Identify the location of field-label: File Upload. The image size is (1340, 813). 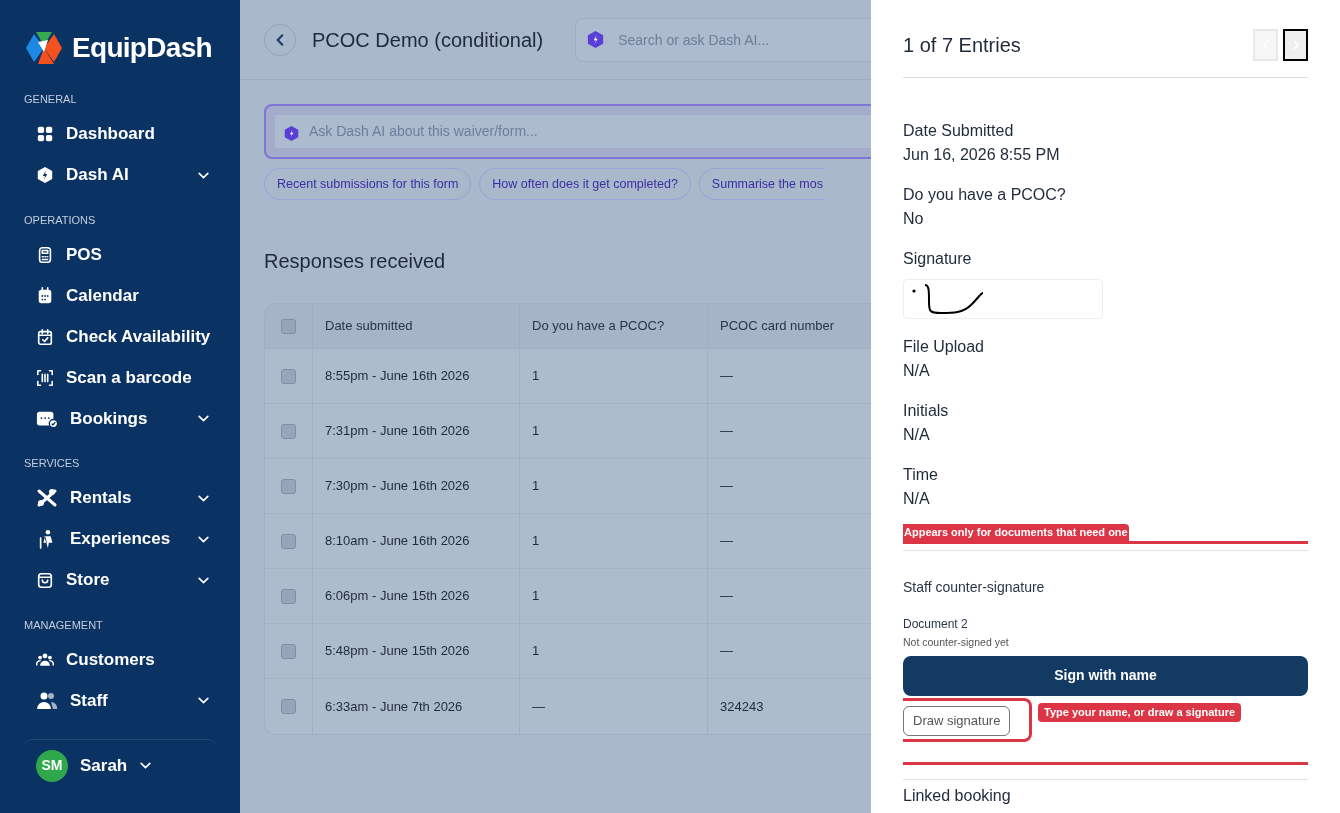
(944, 347).